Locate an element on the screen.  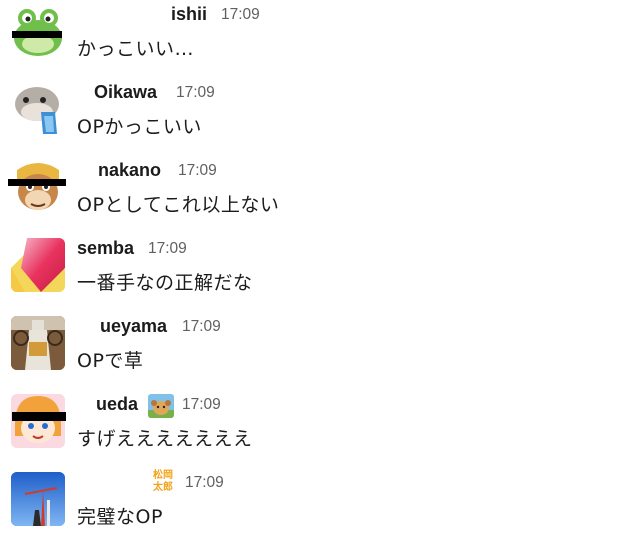
username: Oikawa is located at coordinates (125, 92).